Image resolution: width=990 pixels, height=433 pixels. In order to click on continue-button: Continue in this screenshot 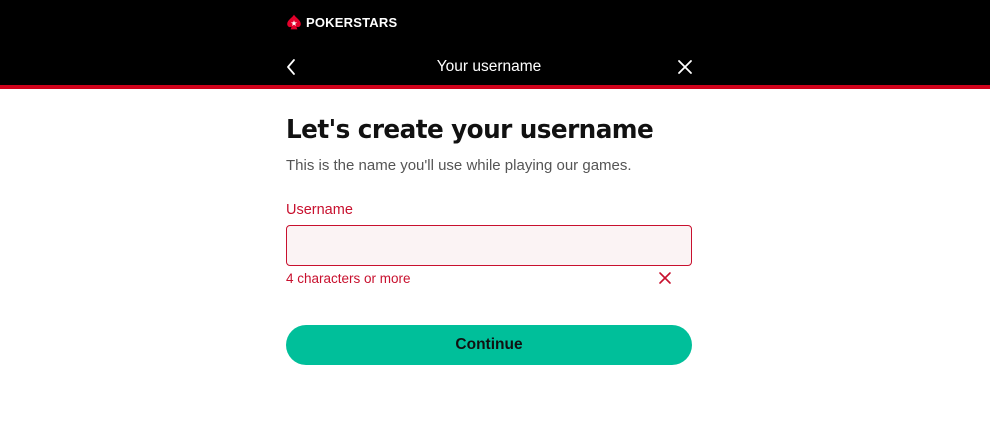, I will do `click(489, 345)`.